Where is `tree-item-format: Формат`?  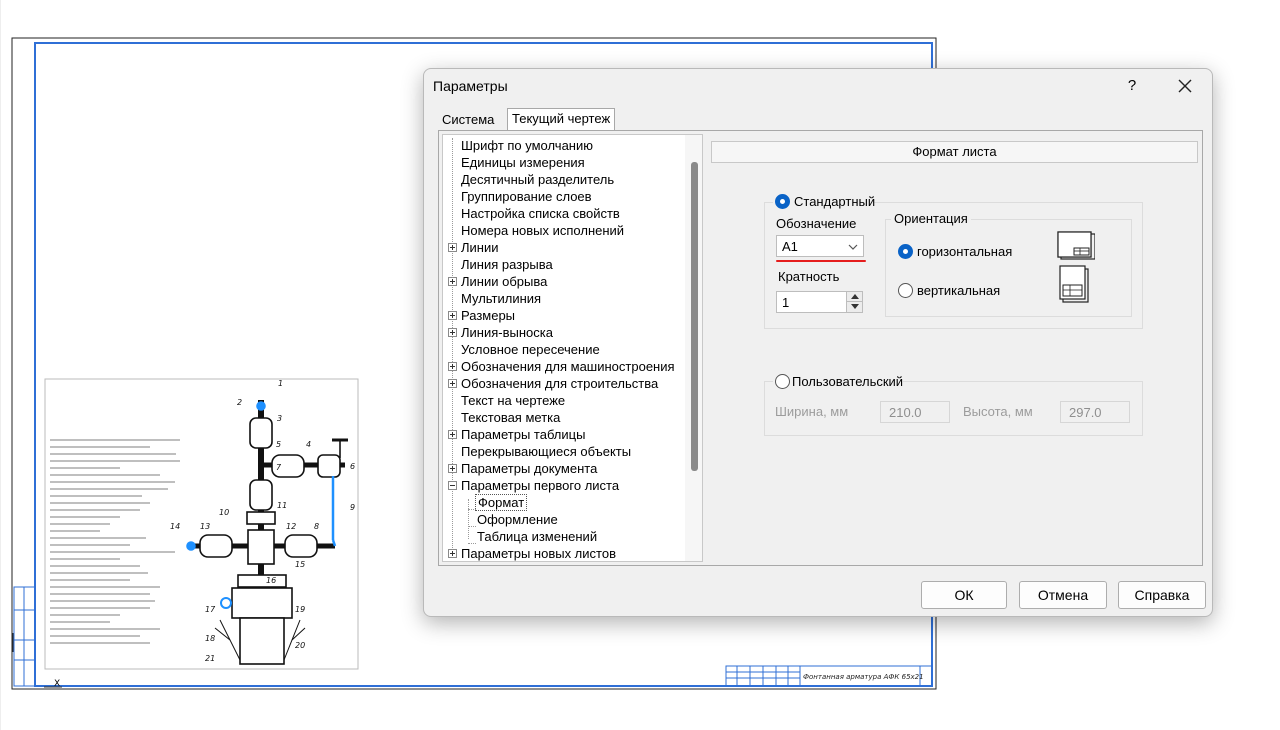
tree-item-format: Формат is located at coordinates (501, 502).